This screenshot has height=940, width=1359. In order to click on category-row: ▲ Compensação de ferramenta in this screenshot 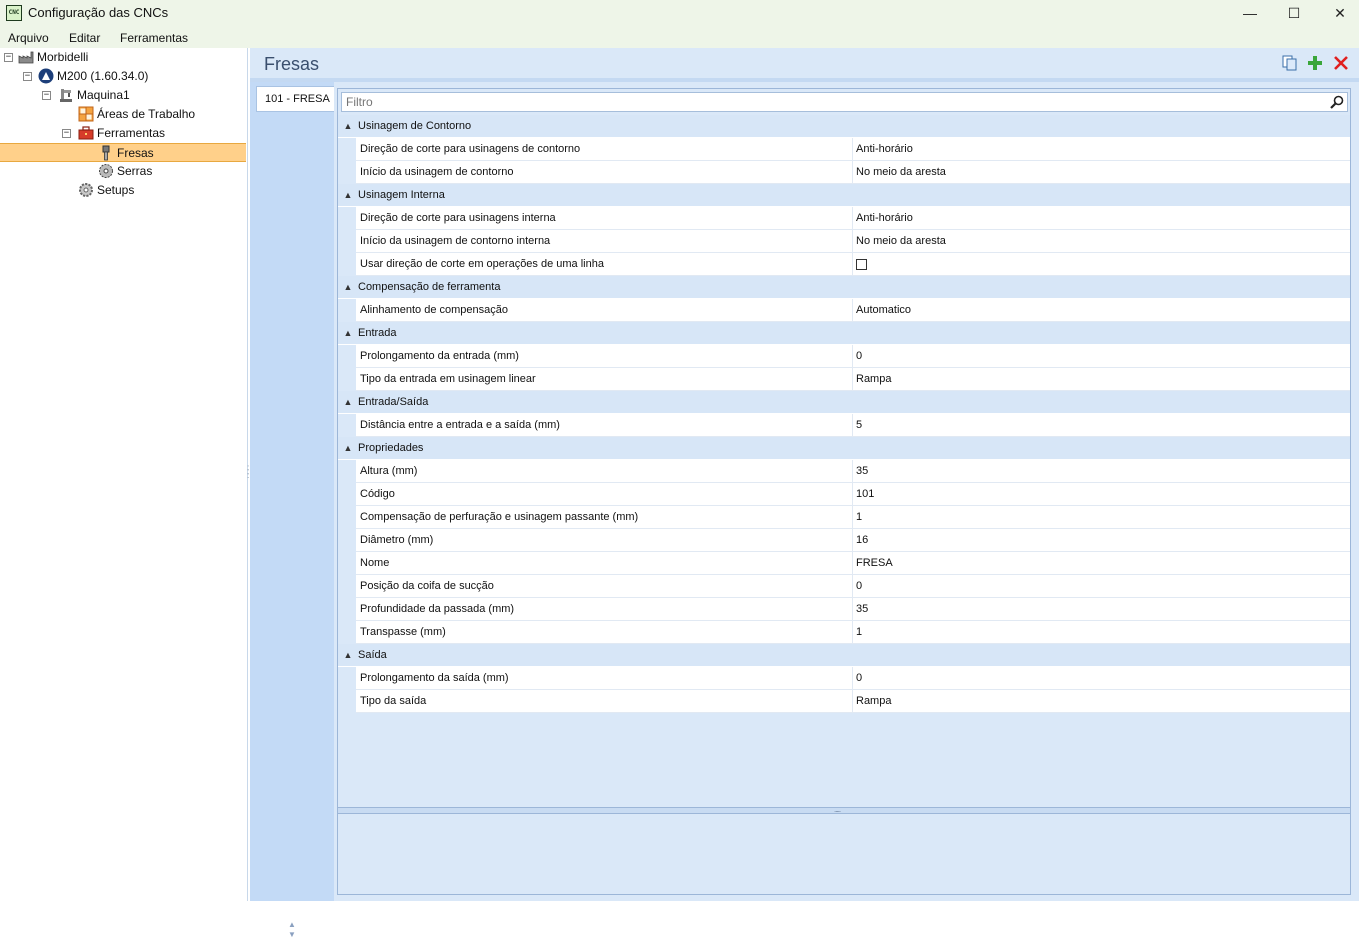, I will do `click(844, 287)`.